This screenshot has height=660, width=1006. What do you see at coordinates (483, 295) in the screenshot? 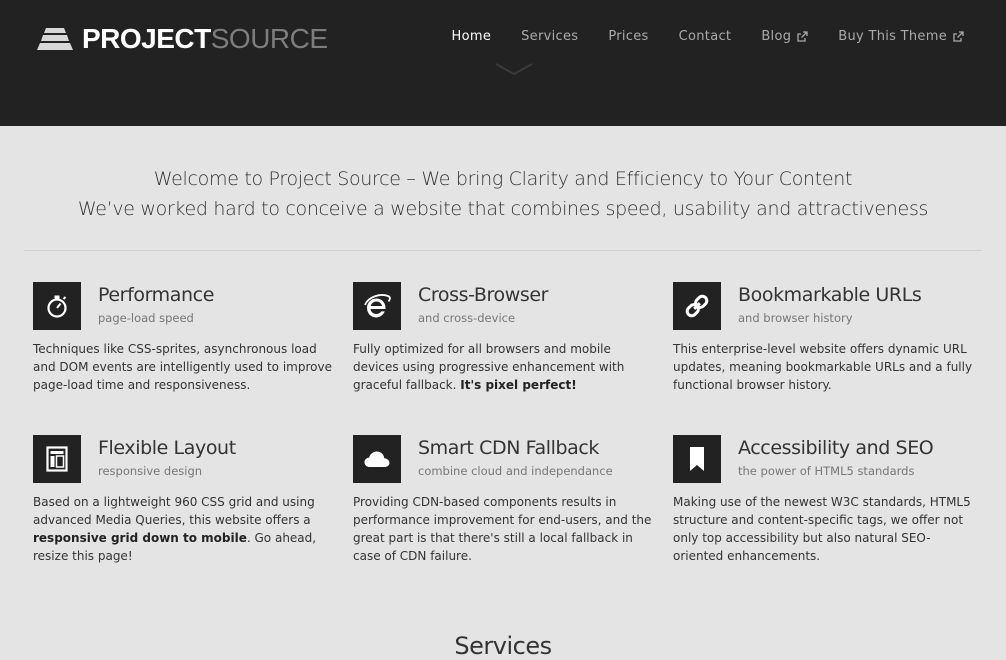
I see `feature-title: Cross-Browser` at bounding box center [483, 295].